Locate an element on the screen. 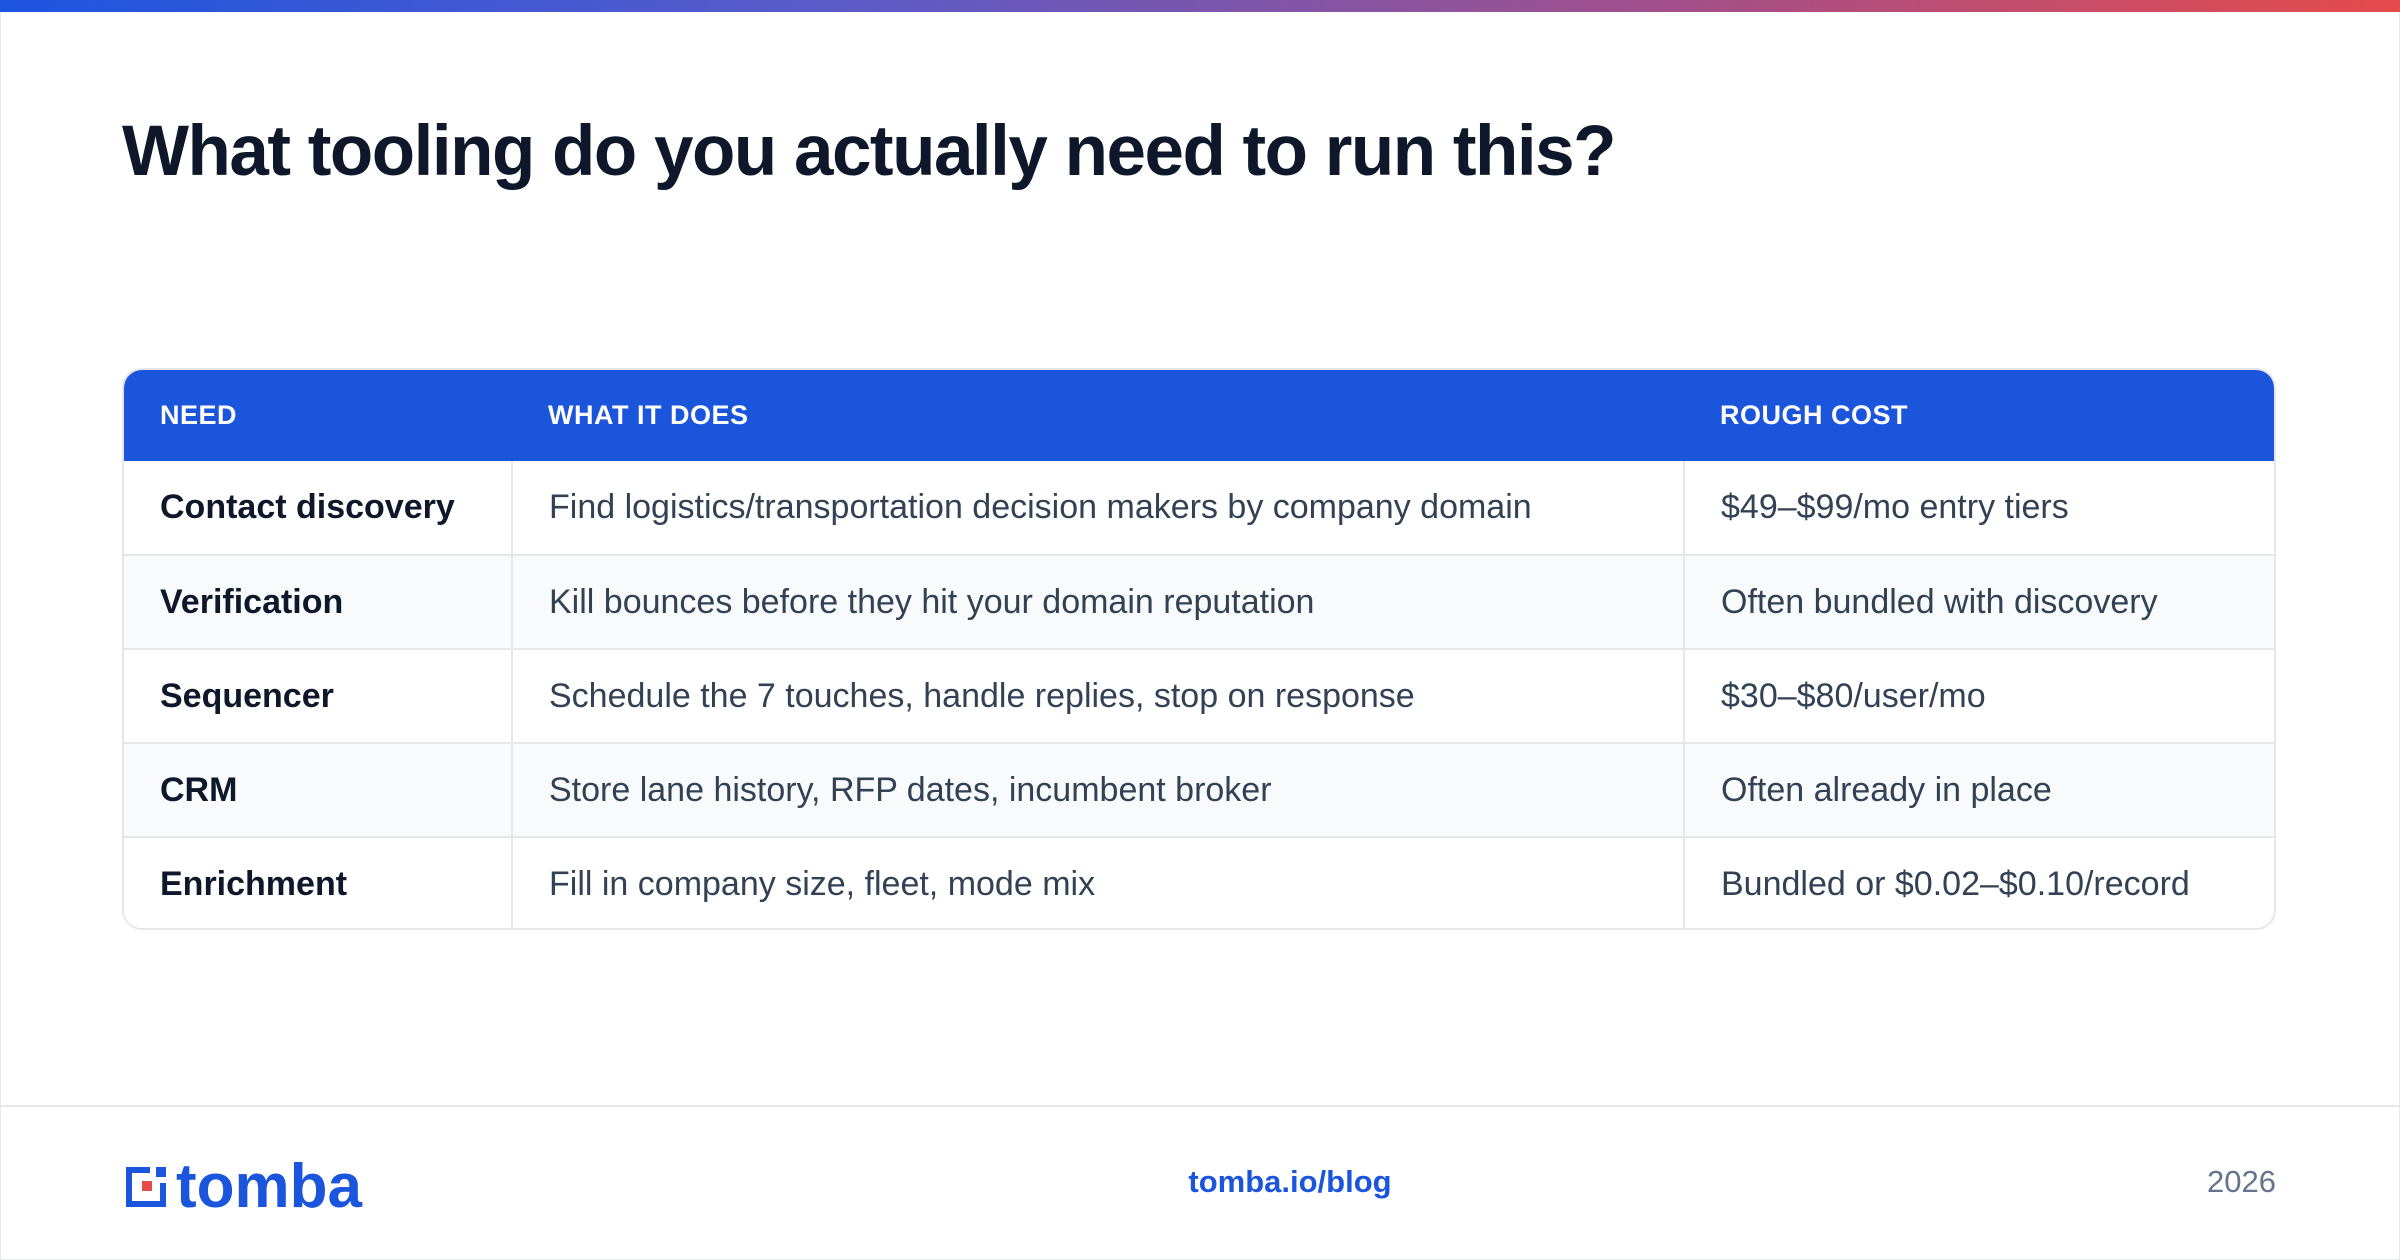  need-cell: Sequencer is located at coordinates (247, 695).